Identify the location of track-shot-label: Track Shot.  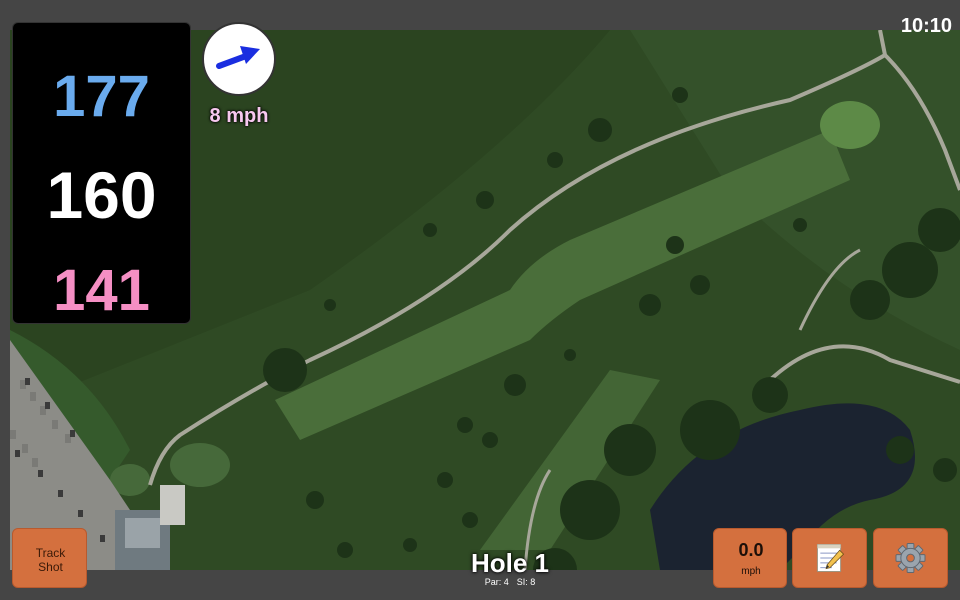
(50, 560).